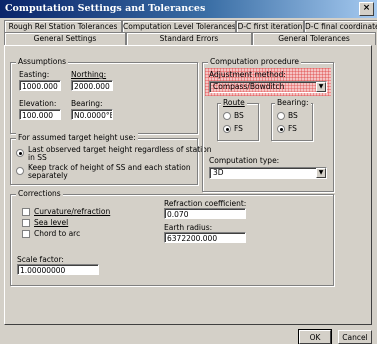 The image size is (377, 344). I want to click on curvature-checkbox, so click(26, 212).